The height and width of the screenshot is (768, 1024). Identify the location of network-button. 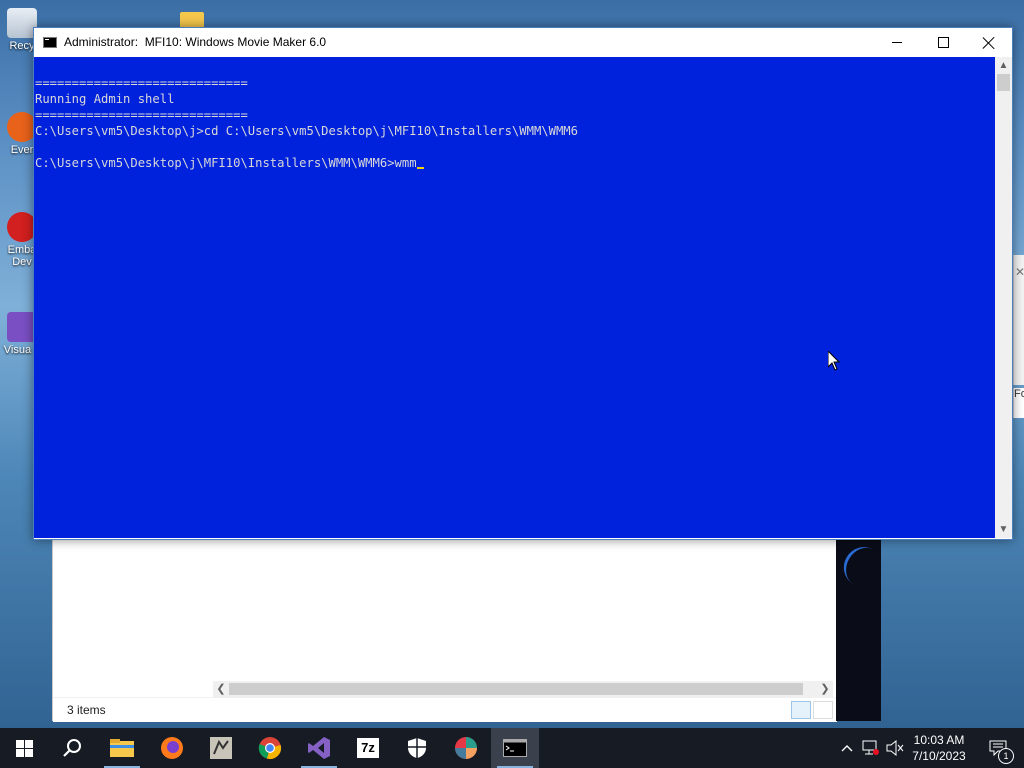
(871, 748).